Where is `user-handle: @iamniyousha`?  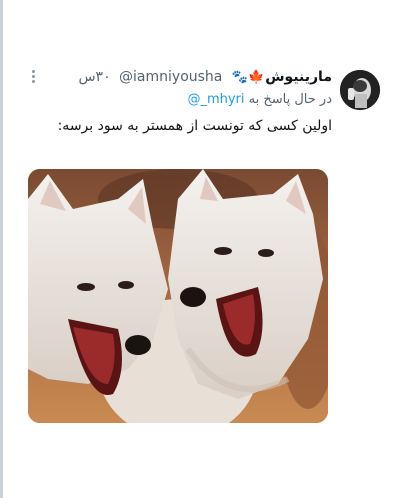 user-handle: @iamniyousha is located at coordinates (170, 77).